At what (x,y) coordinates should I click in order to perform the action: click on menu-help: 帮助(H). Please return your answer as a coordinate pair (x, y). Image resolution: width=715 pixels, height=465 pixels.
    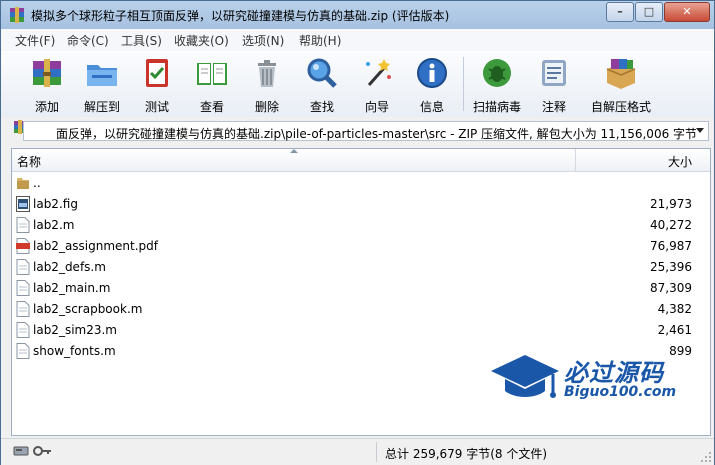
    Looking at the image, I should click on (320, 40).